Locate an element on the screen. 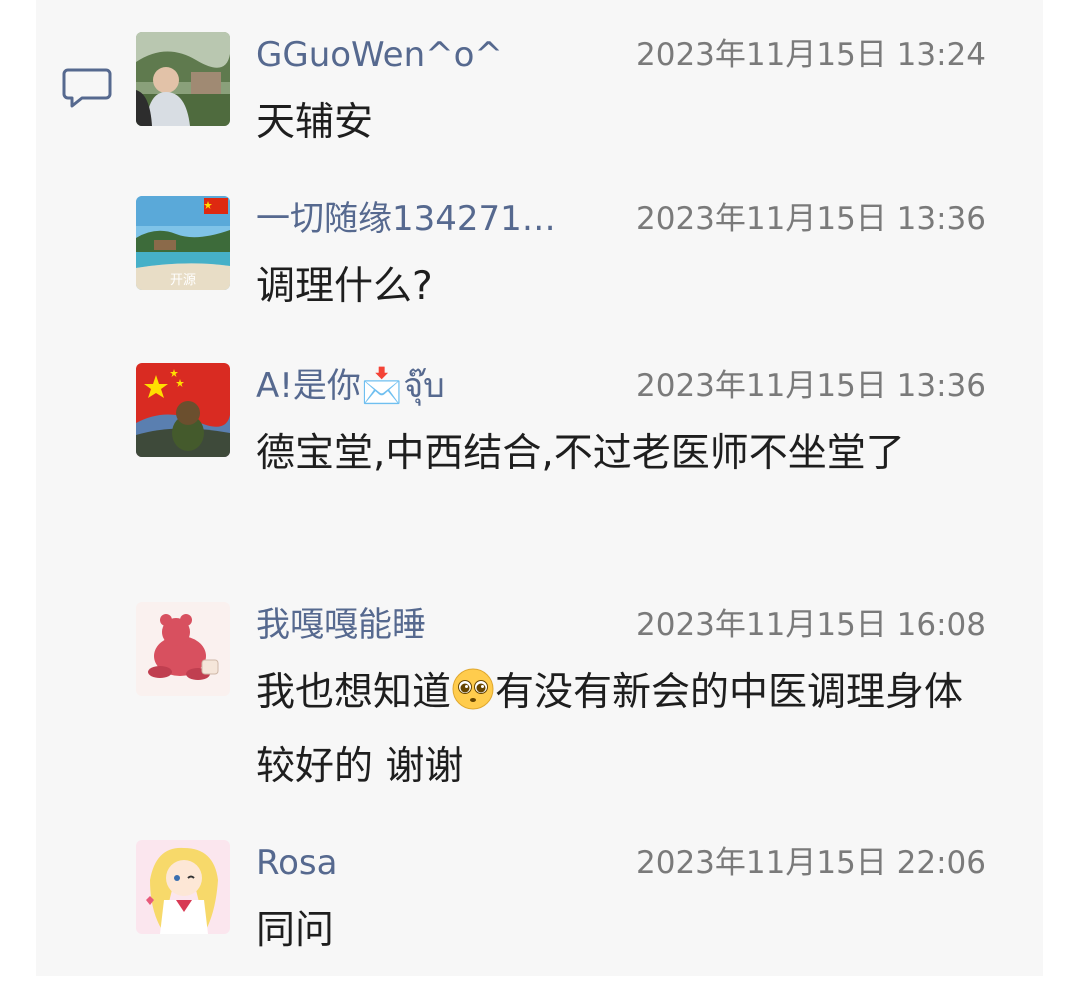 The width and height of the screenshot is (1080, 993). comment-text: 同问 is located at coordinates (295, 930).